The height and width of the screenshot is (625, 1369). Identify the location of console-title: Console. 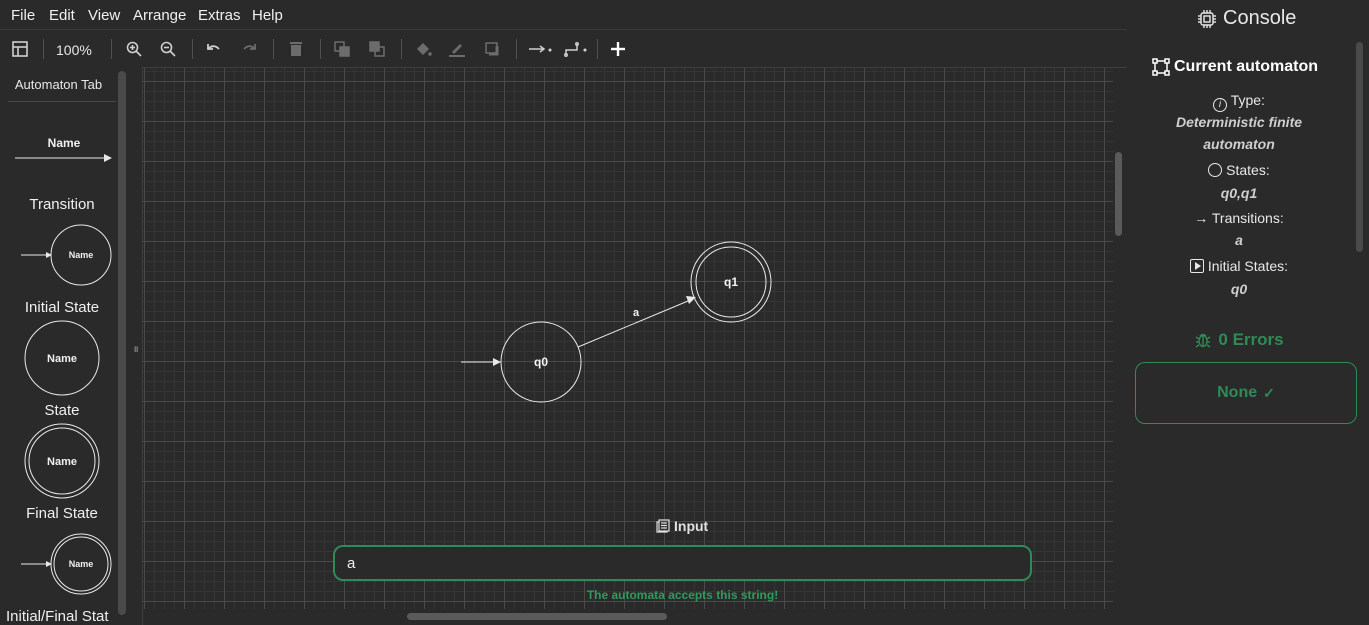
(1246, 18).